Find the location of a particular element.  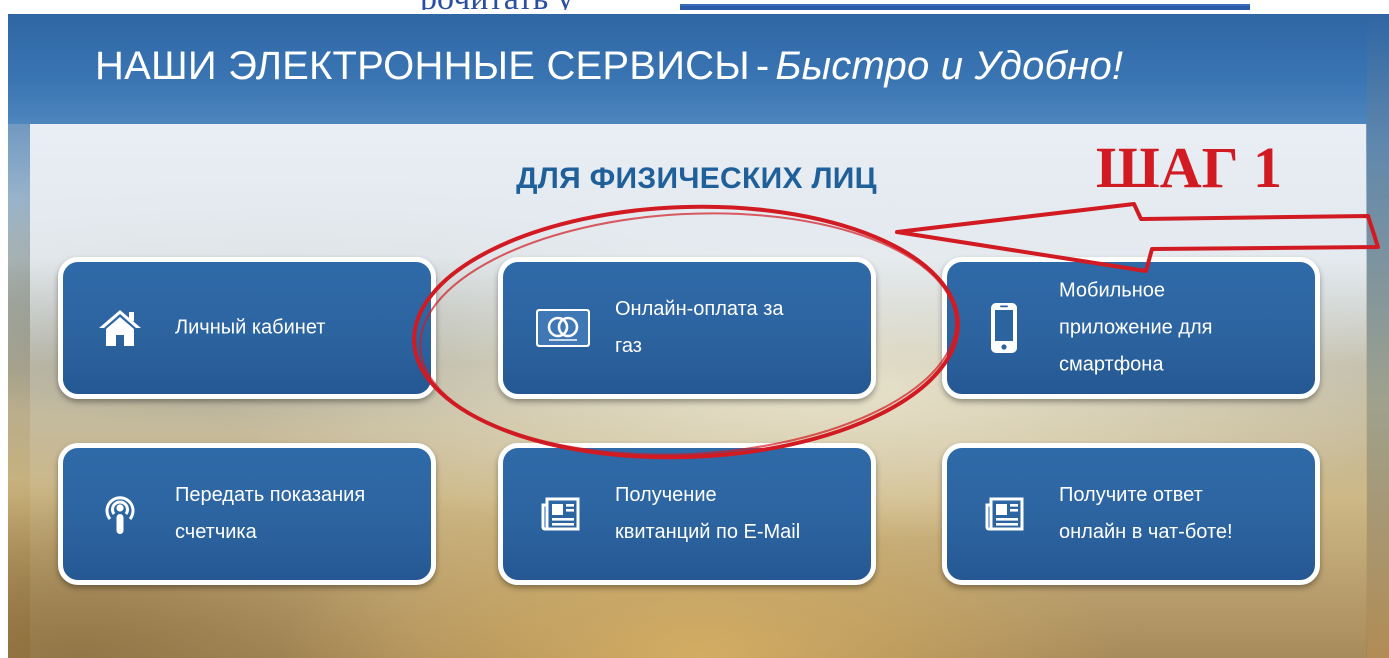

title-main: НАШИ ЭЛЕКТРОННЫЕ СЕРВИСЫ is located at coordinates (422, 66).